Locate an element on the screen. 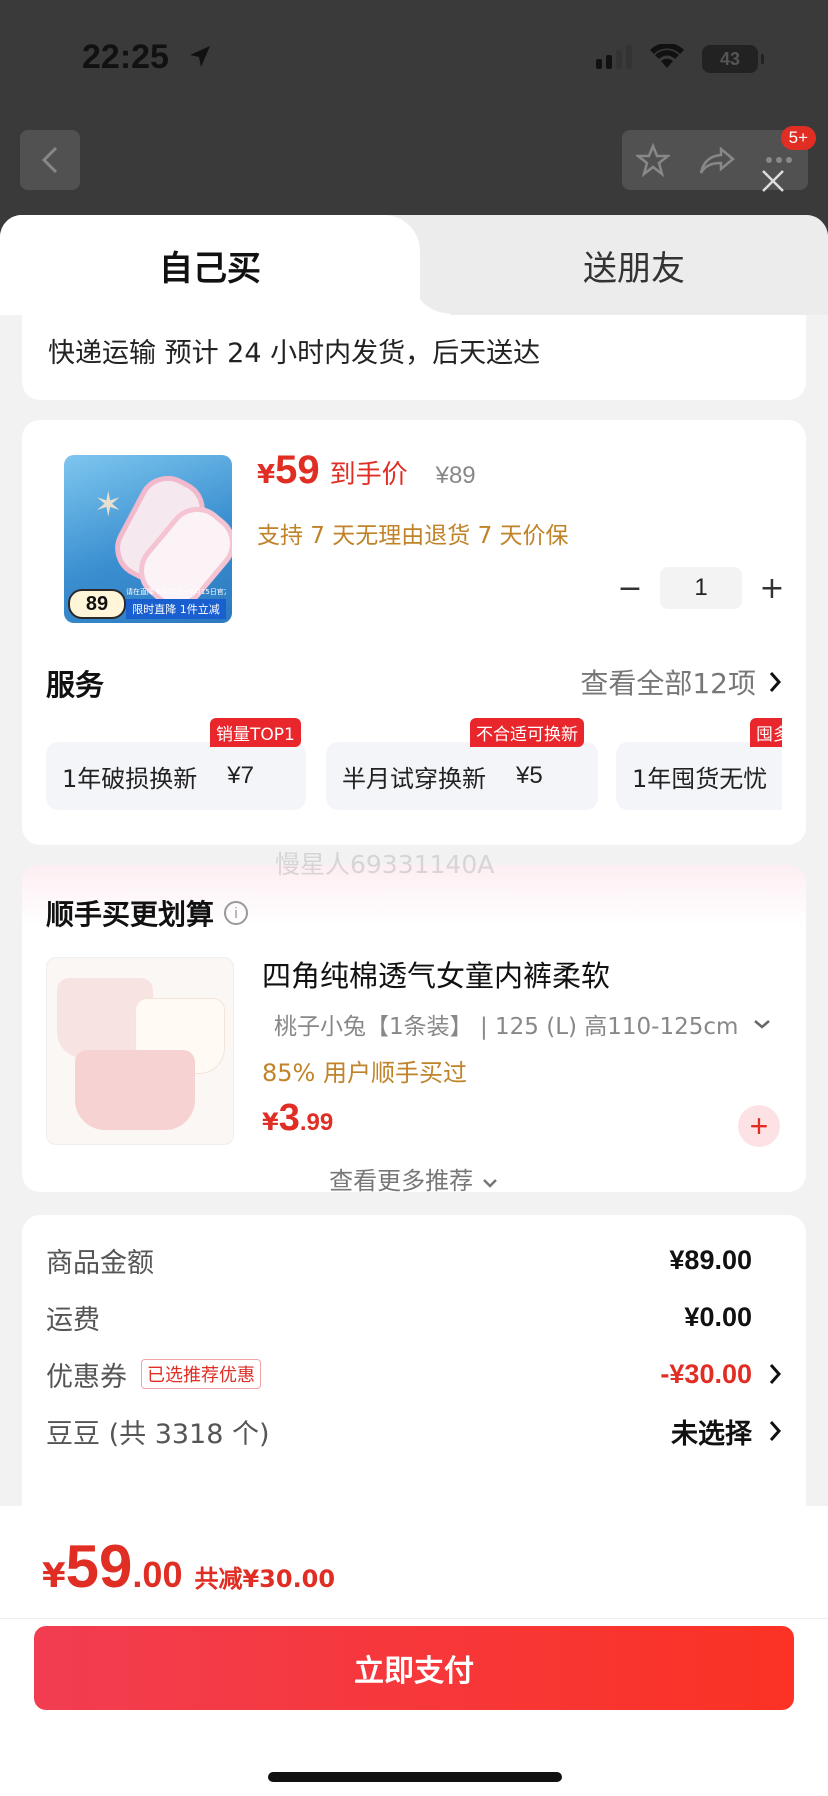 The image size is (828, 1796). service-price: ¥7 is located at coordinates (240, 775).